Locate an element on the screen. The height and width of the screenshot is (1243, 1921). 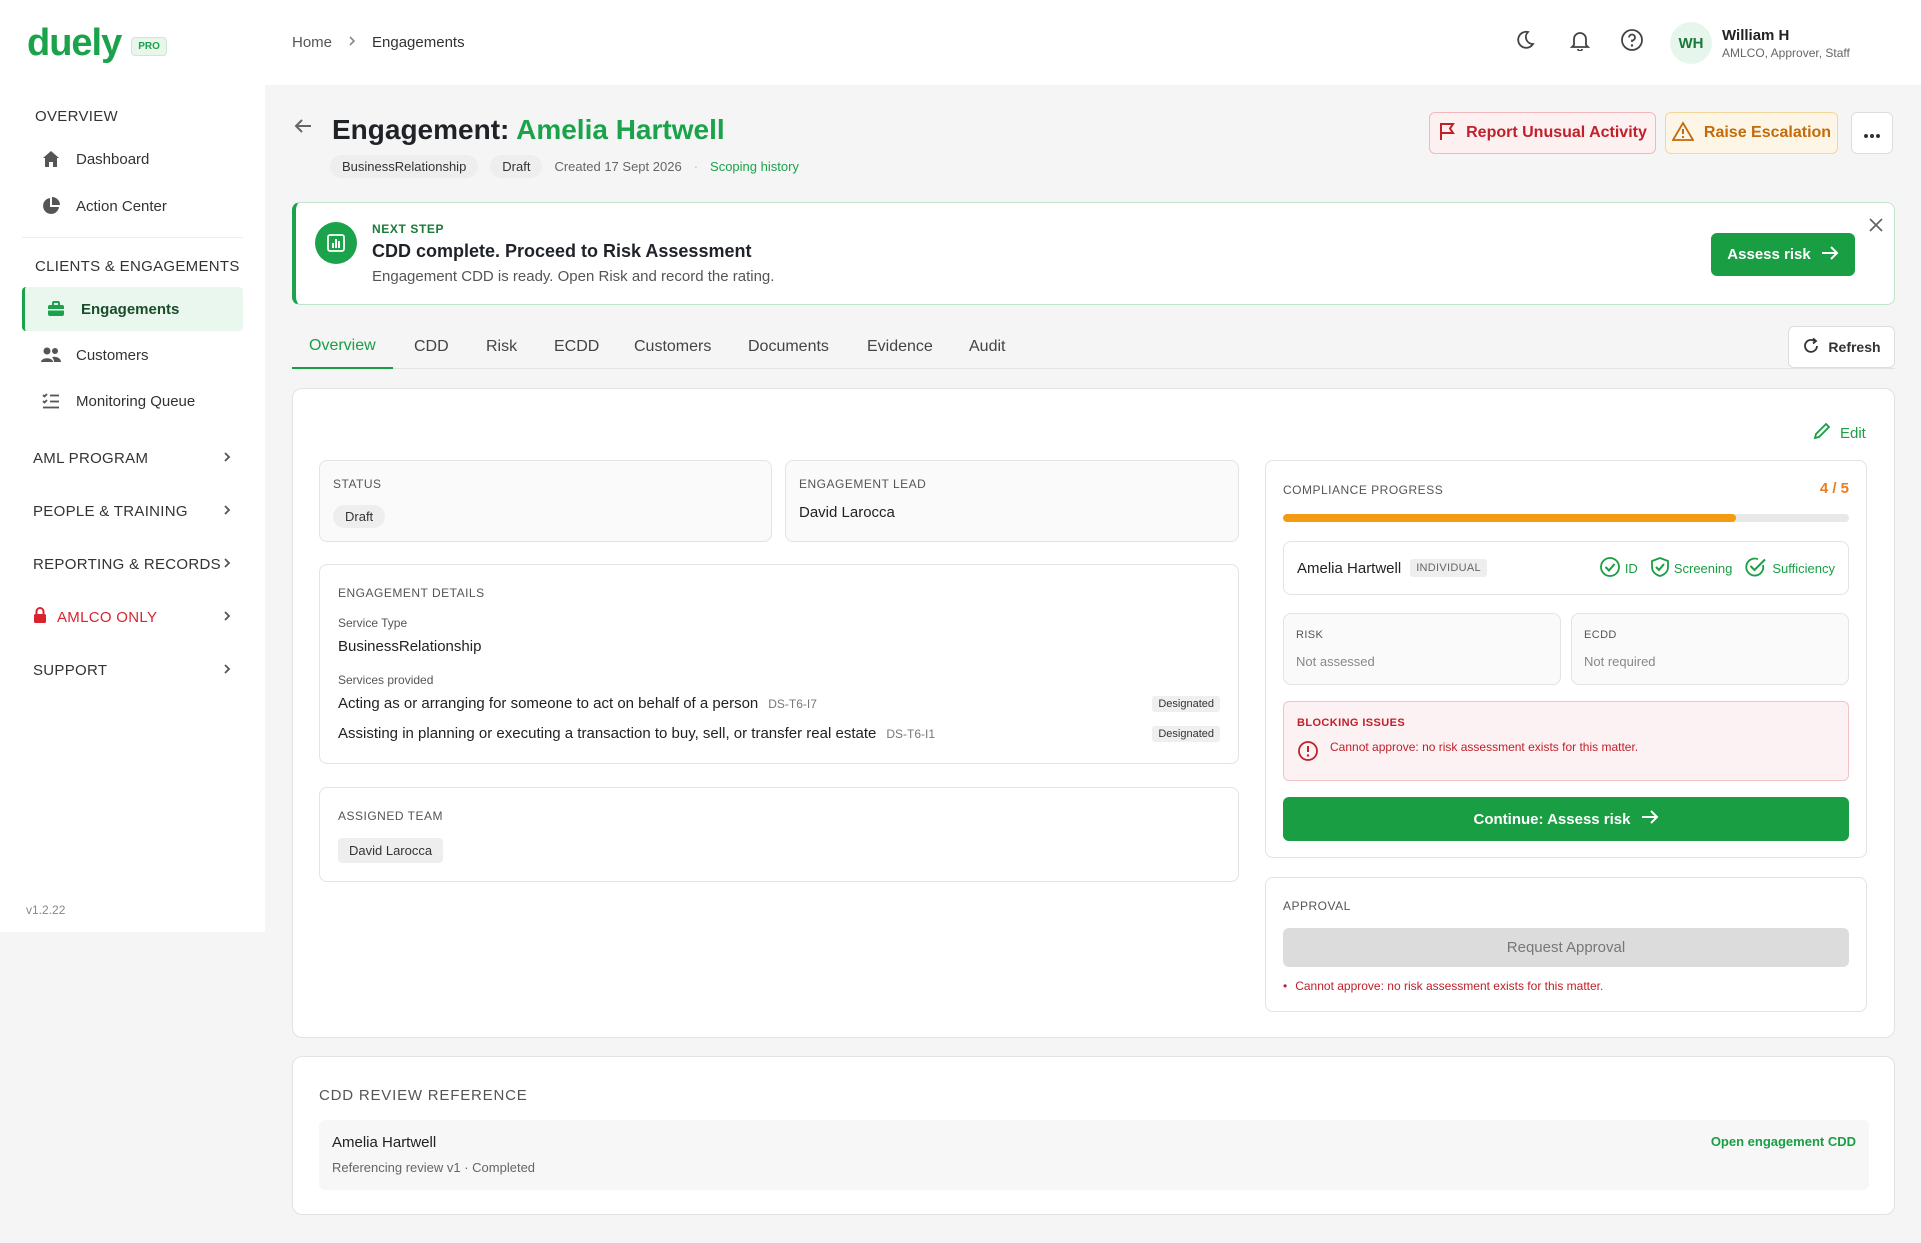
service-code: DS-T6-I7 is located at coordinates (792, 703).